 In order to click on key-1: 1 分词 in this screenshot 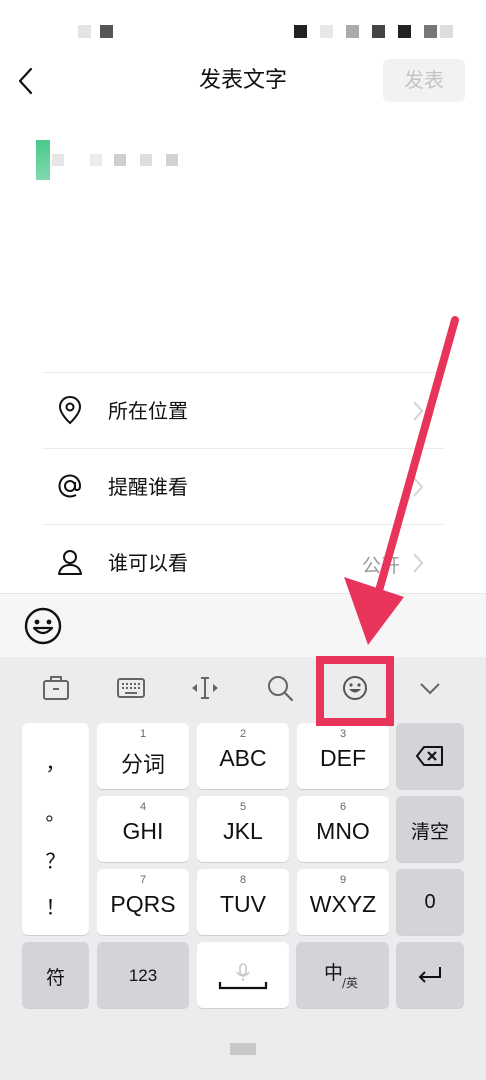, I will do `click(143, 756)`.